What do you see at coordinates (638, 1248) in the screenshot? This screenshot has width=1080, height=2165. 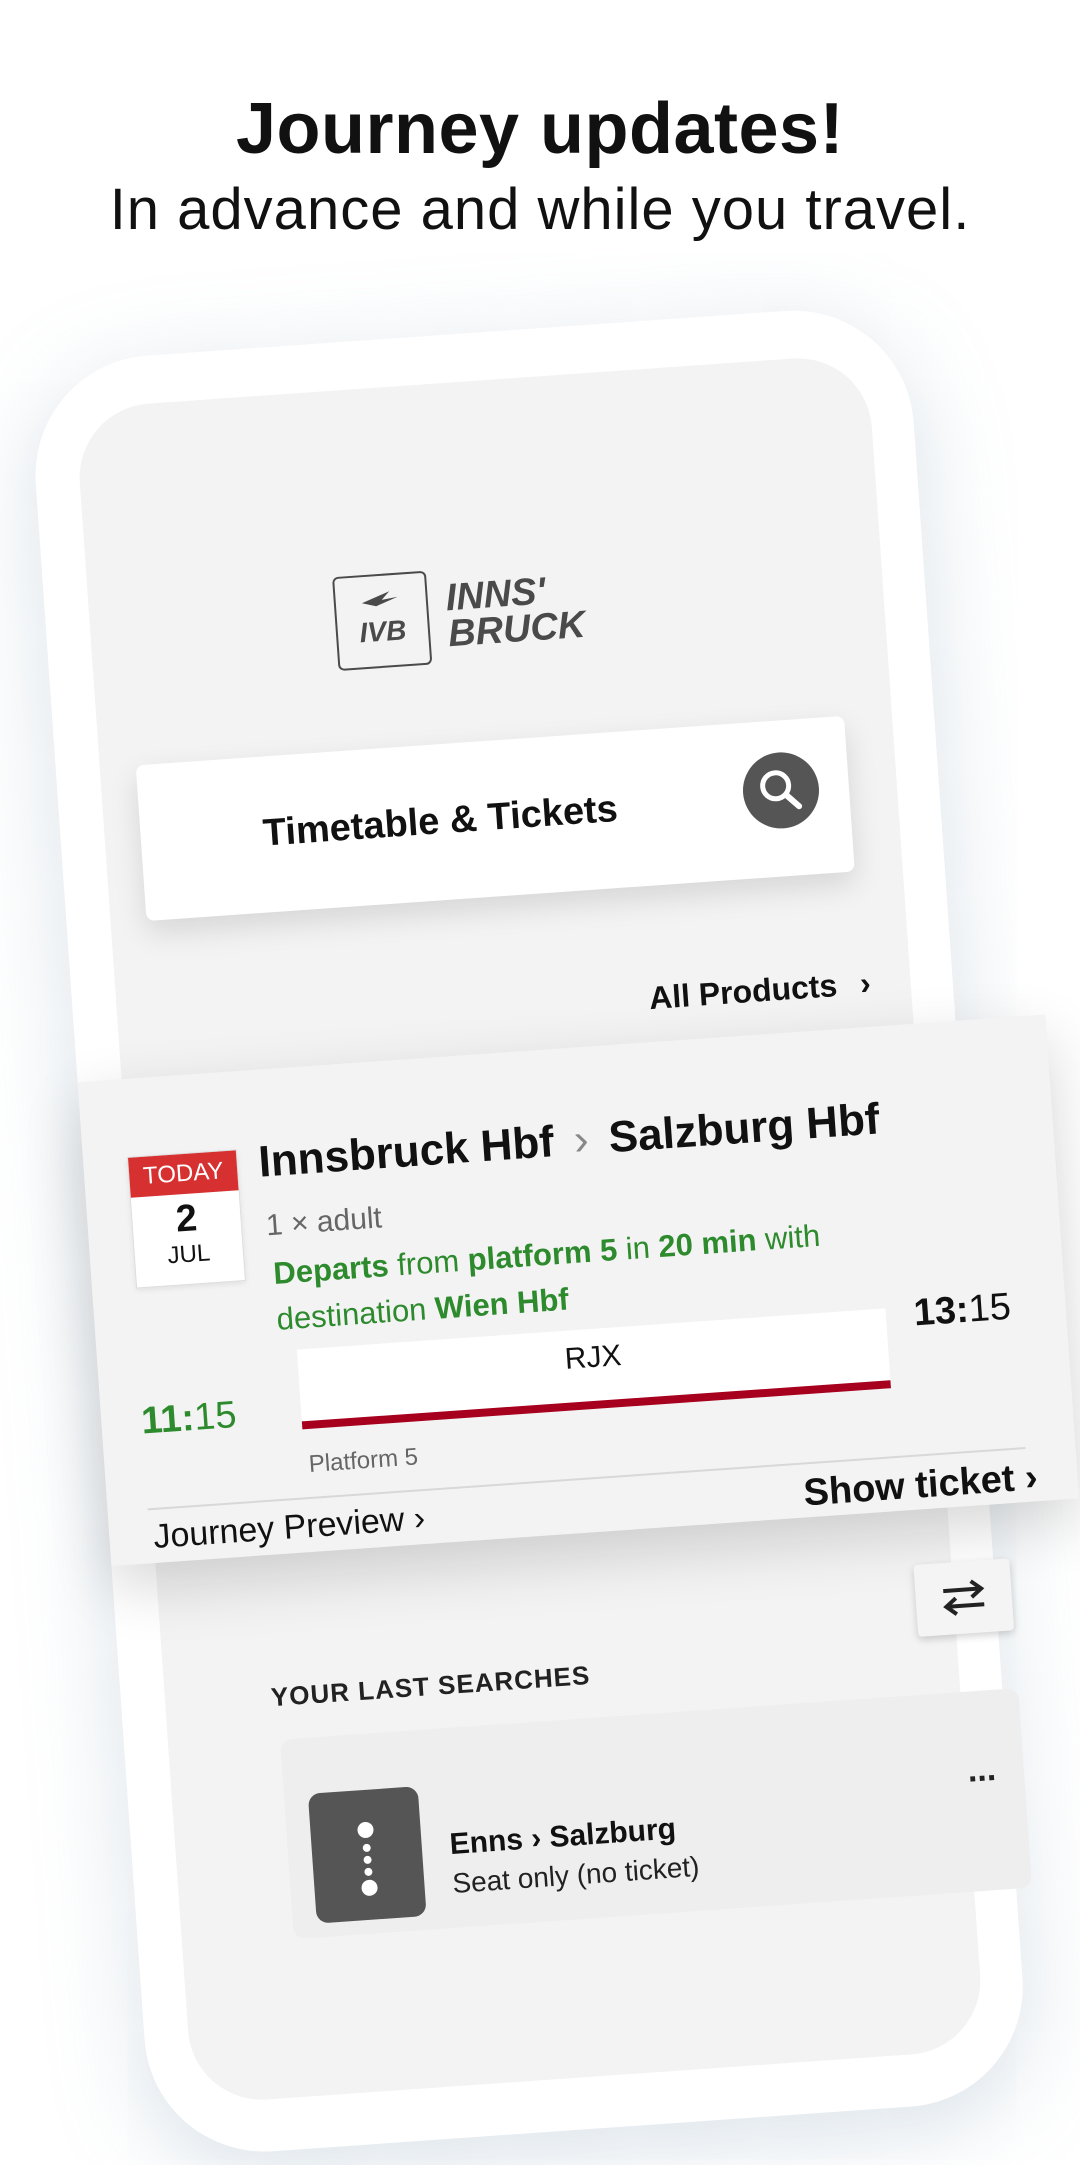 I see `status-in: in` at bounding box center [638, 1248].